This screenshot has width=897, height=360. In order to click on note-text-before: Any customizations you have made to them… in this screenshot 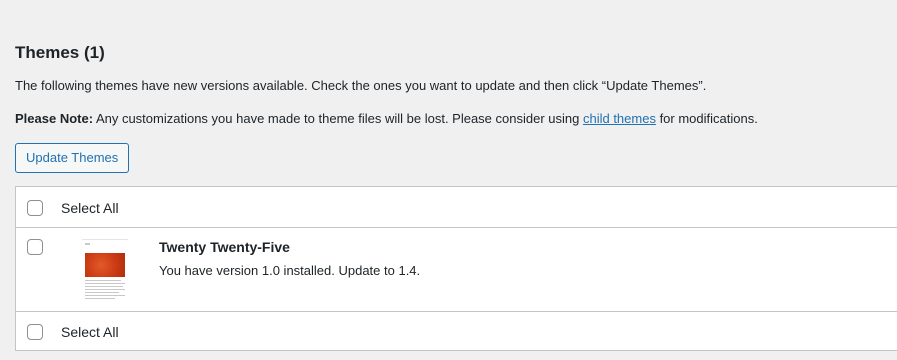, I will do `click(338, 118)`.